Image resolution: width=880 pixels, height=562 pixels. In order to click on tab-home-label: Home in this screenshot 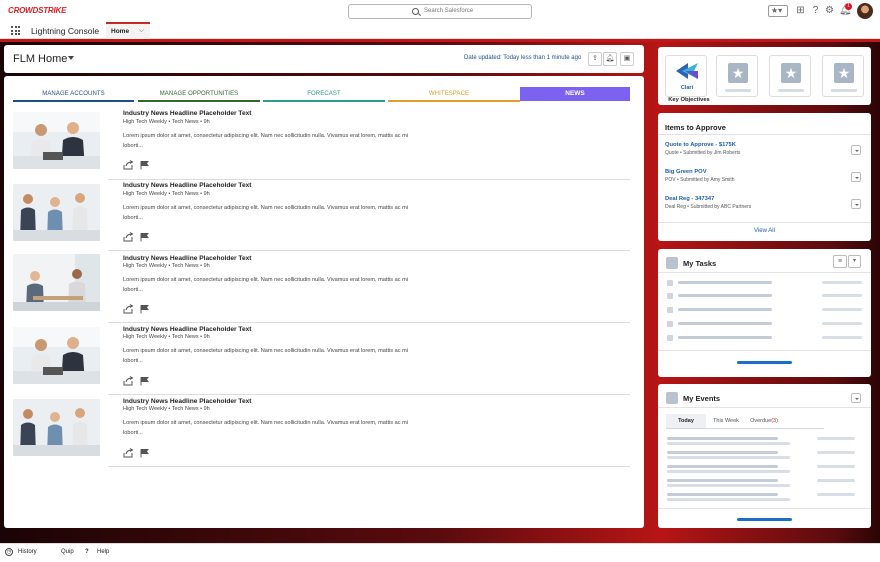, I will do `click(120, 31)`.